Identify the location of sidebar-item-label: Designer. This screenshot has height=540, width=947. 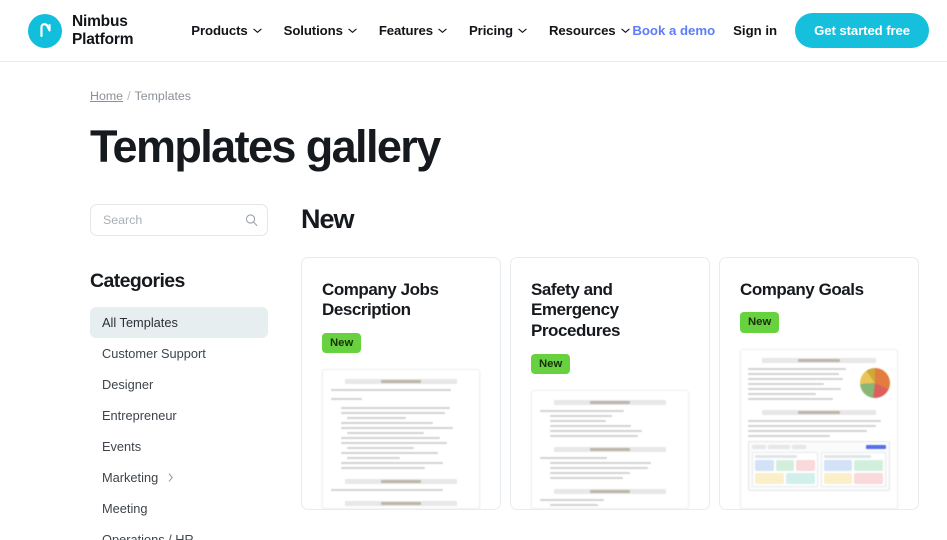
(128, 384).